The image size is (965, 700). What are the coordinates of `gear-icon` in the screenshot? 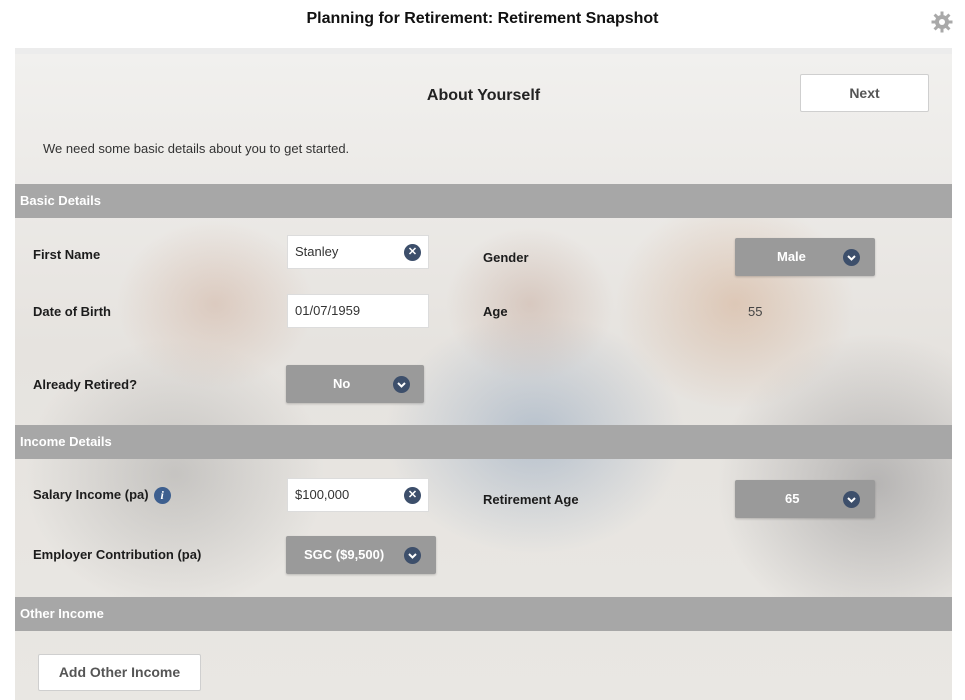 It's located at (942, 22).